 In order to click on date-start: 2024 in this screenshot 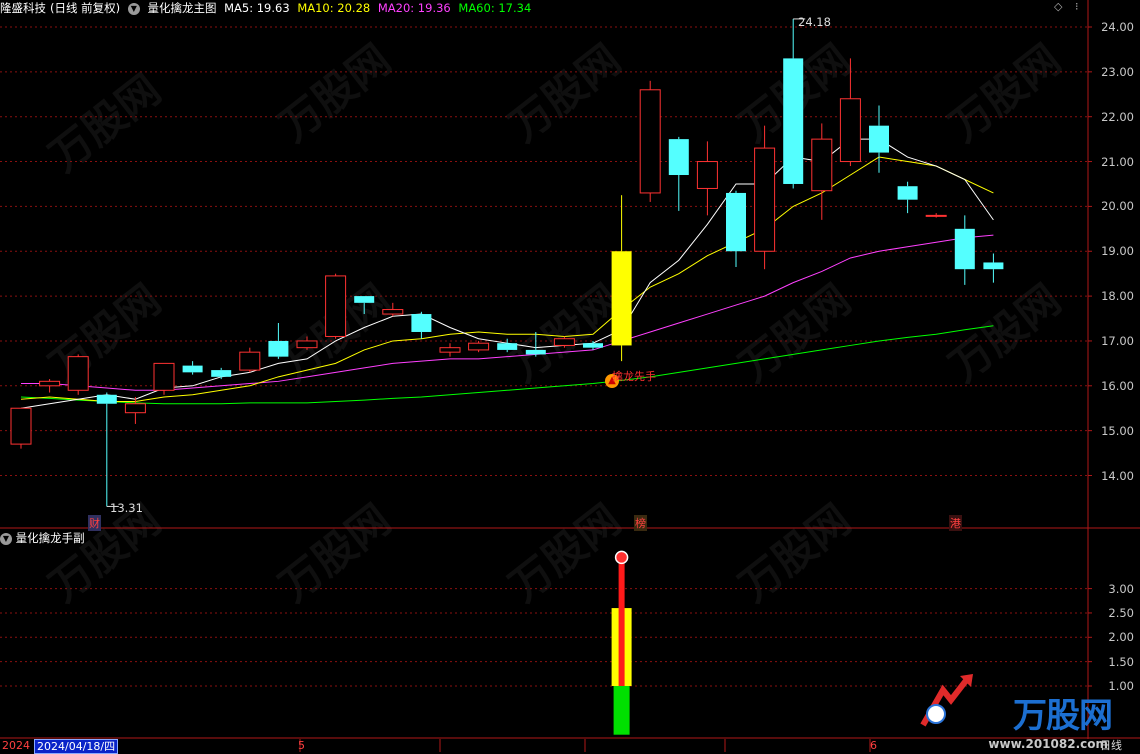, I will do `click(16, 745)`.